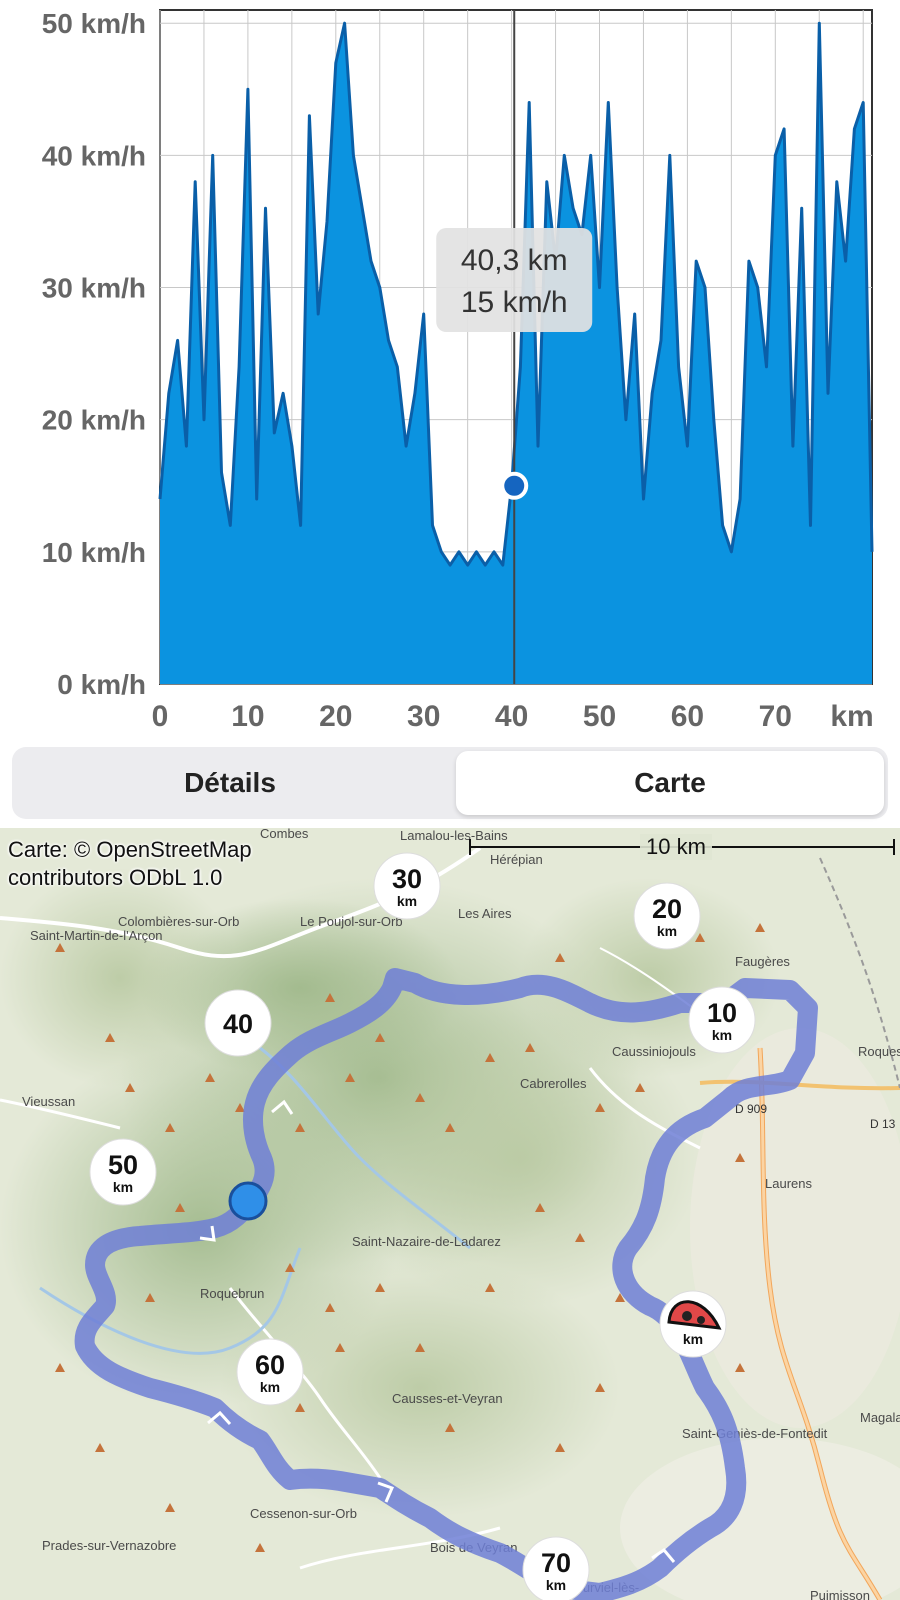 The image size is (900, 1600). Describe the element at coordinates (762, 961) in the screenshot. I see `place-label: Faugères` at that location.